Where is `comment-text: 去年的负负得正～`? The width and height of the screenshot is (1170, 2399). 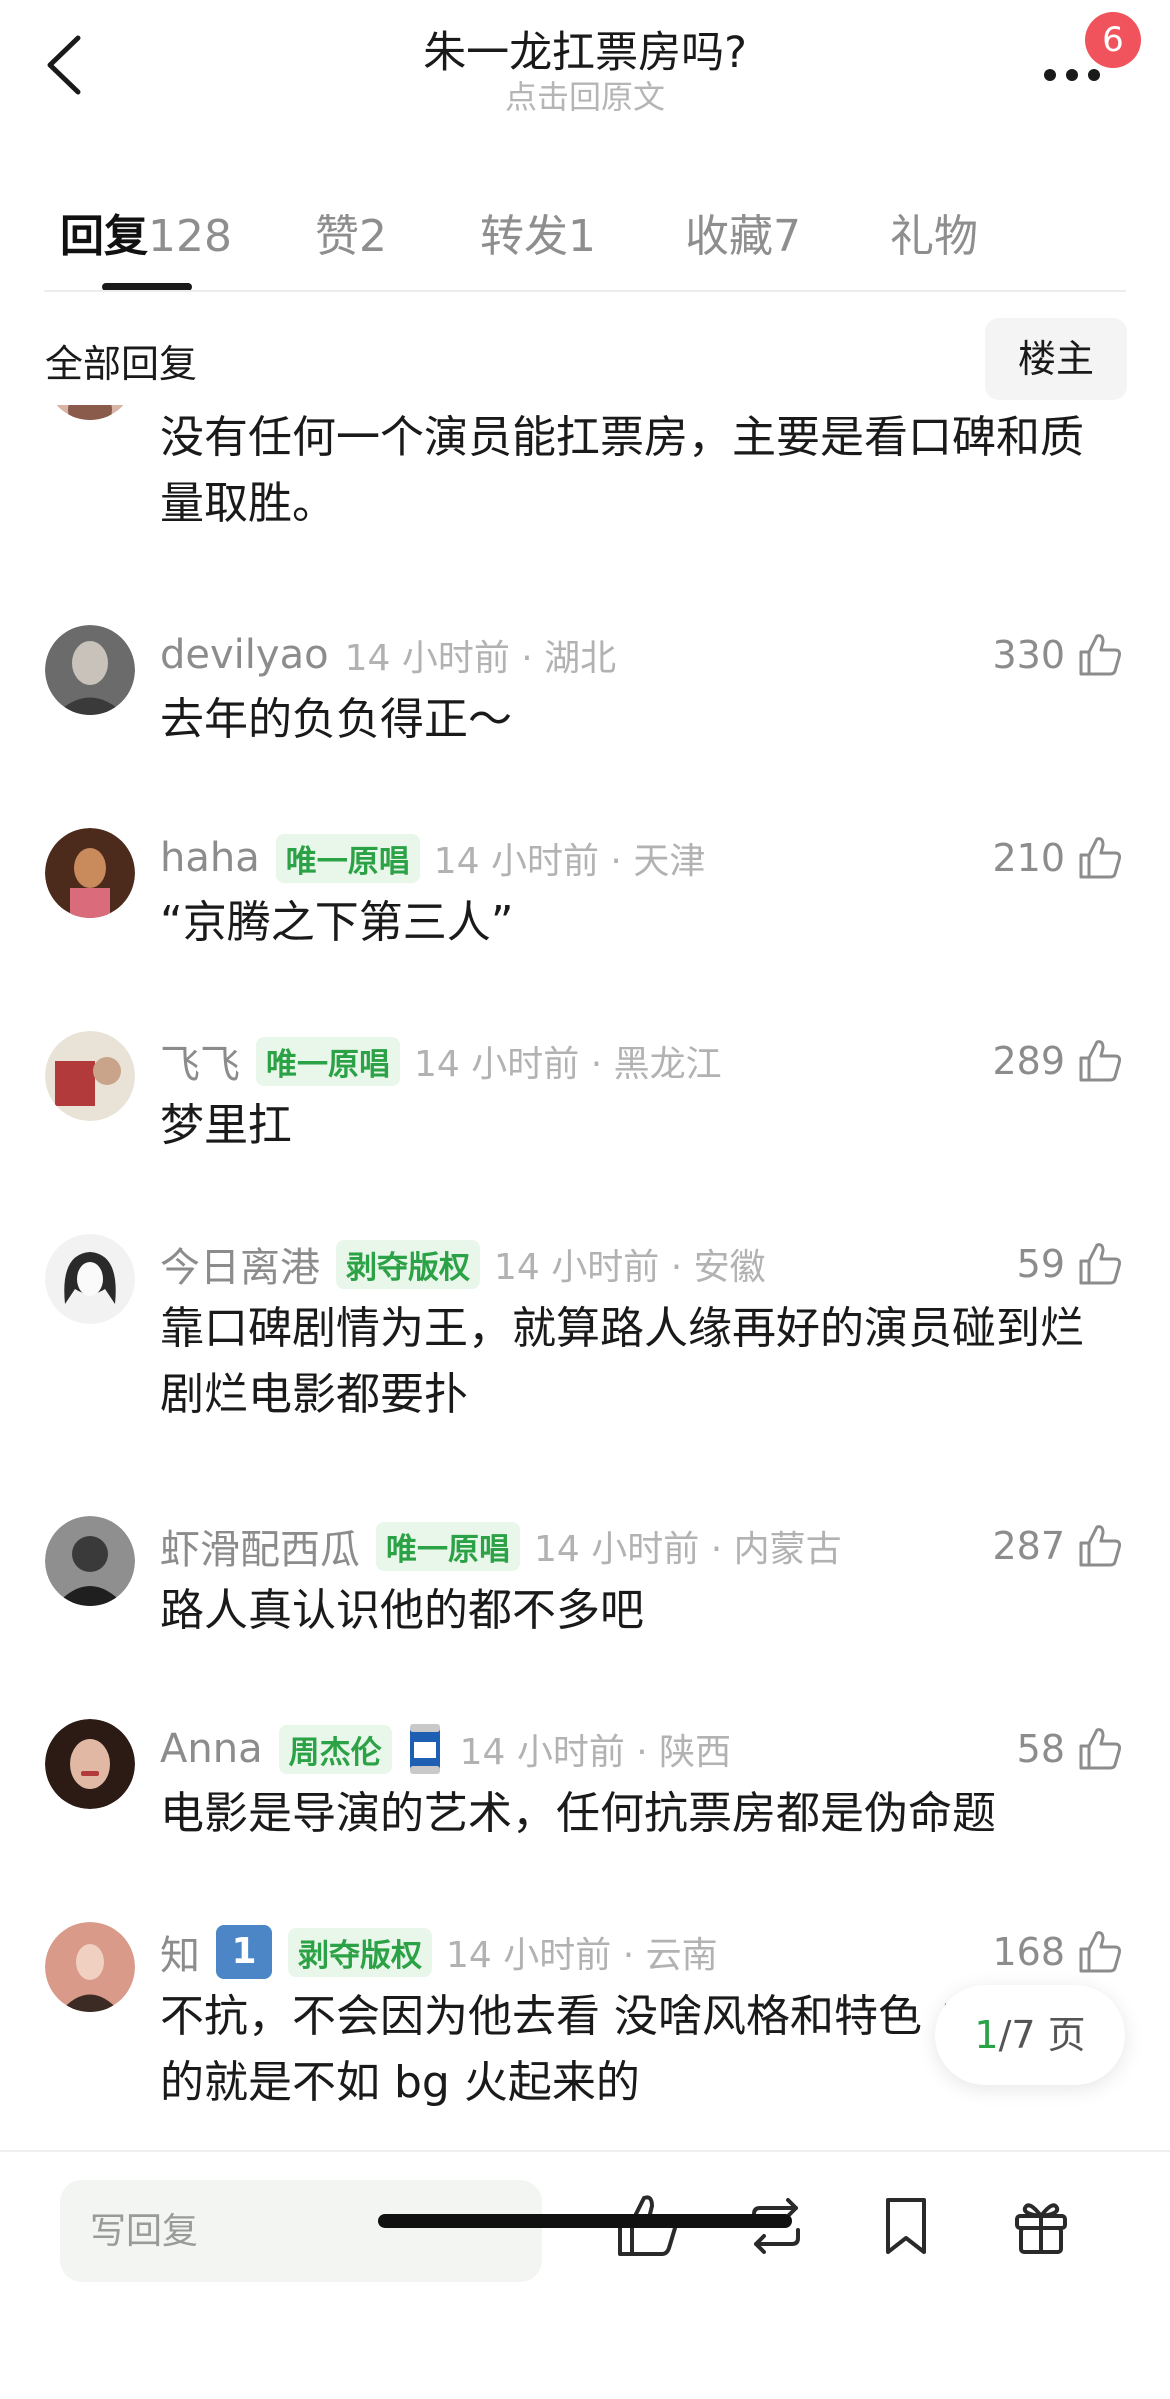 comment-text: 去年的负负得正～ is located at coordinates (336, 719).